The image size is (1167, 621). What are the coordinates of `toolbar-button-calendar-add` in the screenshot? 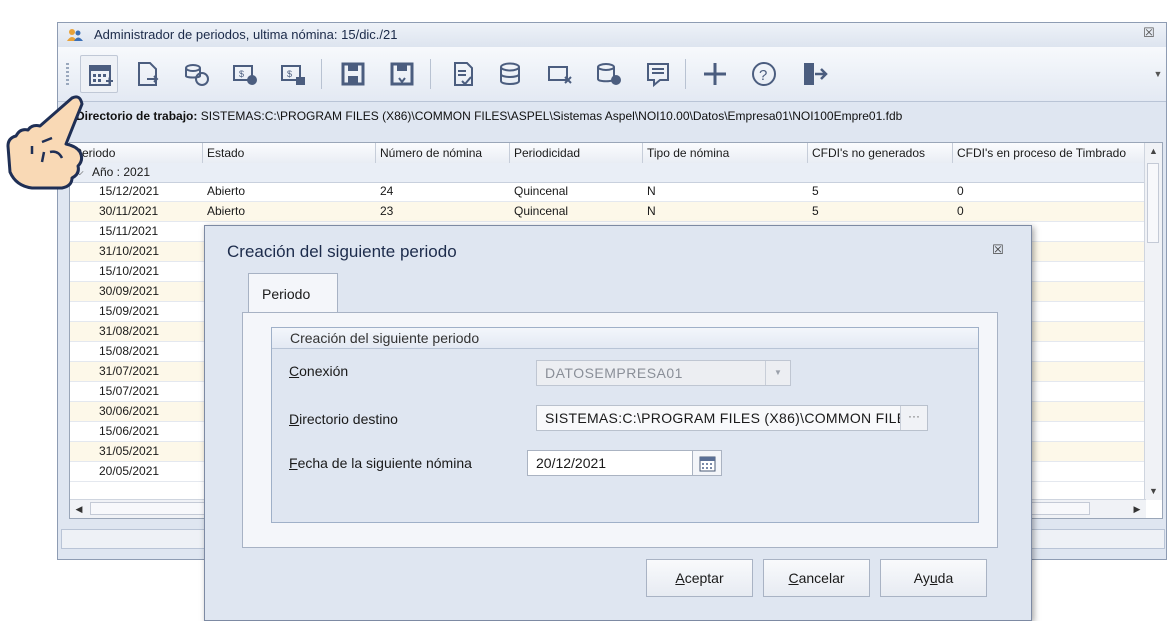 It's located at (99, 74).